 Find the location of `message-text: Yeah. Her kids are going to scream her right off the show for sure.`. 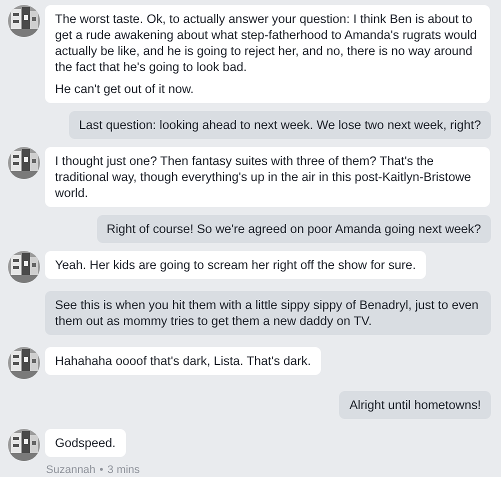

message-text: Yeah. Her kids are going to scream her right off the show for sure. is located at coordinates (235, 265).